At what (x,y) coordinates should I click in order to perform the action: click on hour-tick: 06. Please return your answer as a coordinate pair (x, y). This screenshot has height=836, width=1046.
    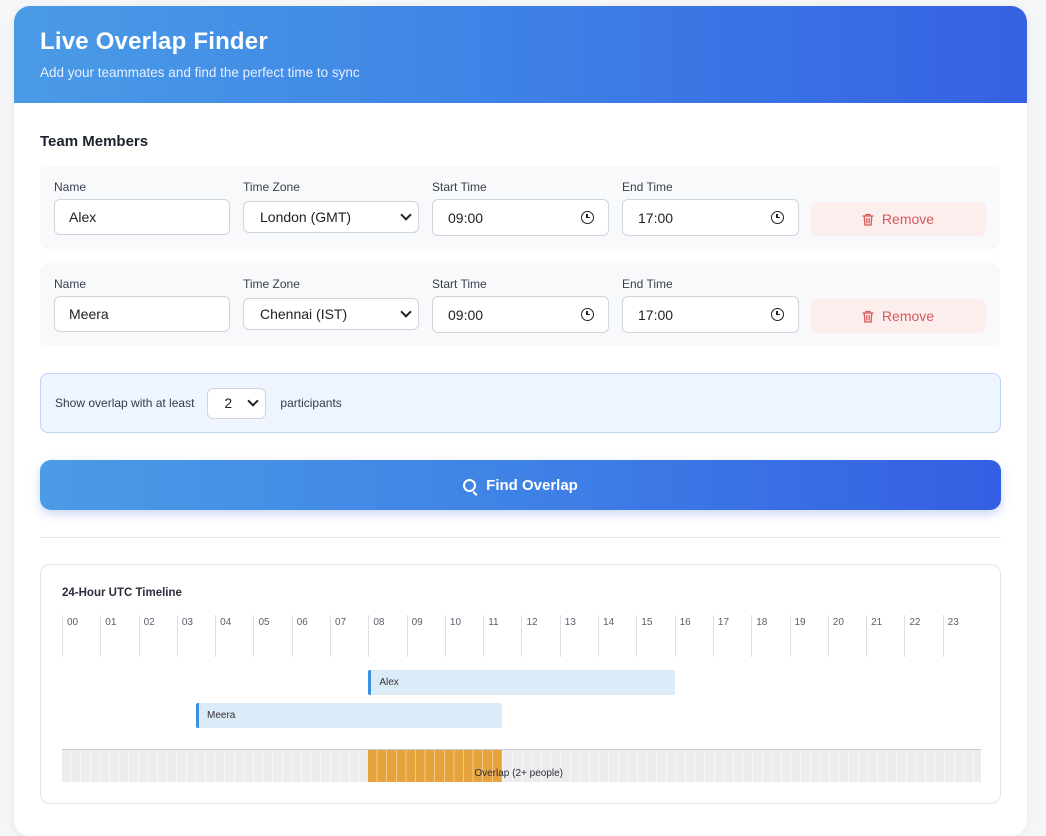
    Looking at the image, I should click on (310, 636).